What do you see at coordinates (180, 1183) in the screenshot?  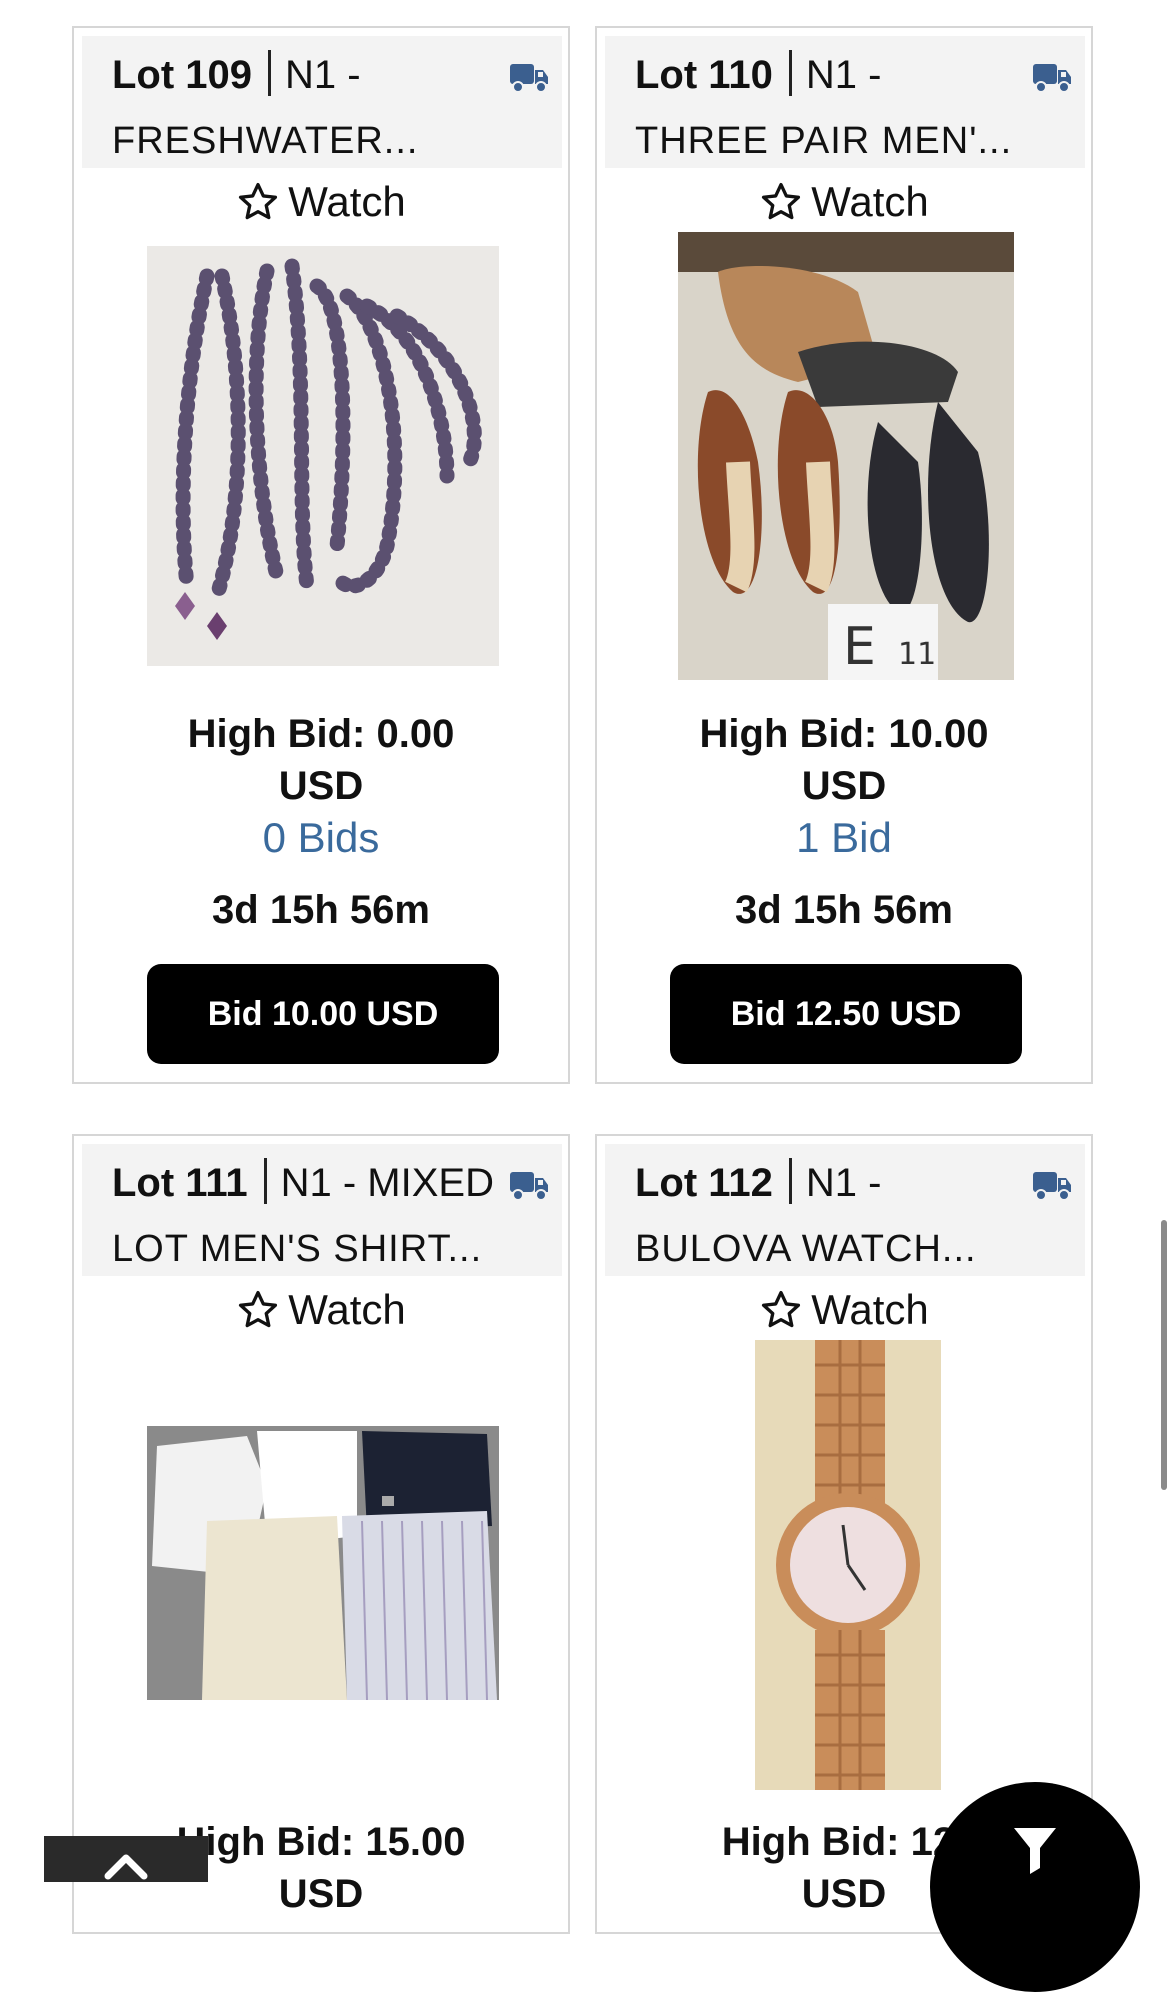 I see `lot-number: Lot 111` at bounding box center [180, 1183].